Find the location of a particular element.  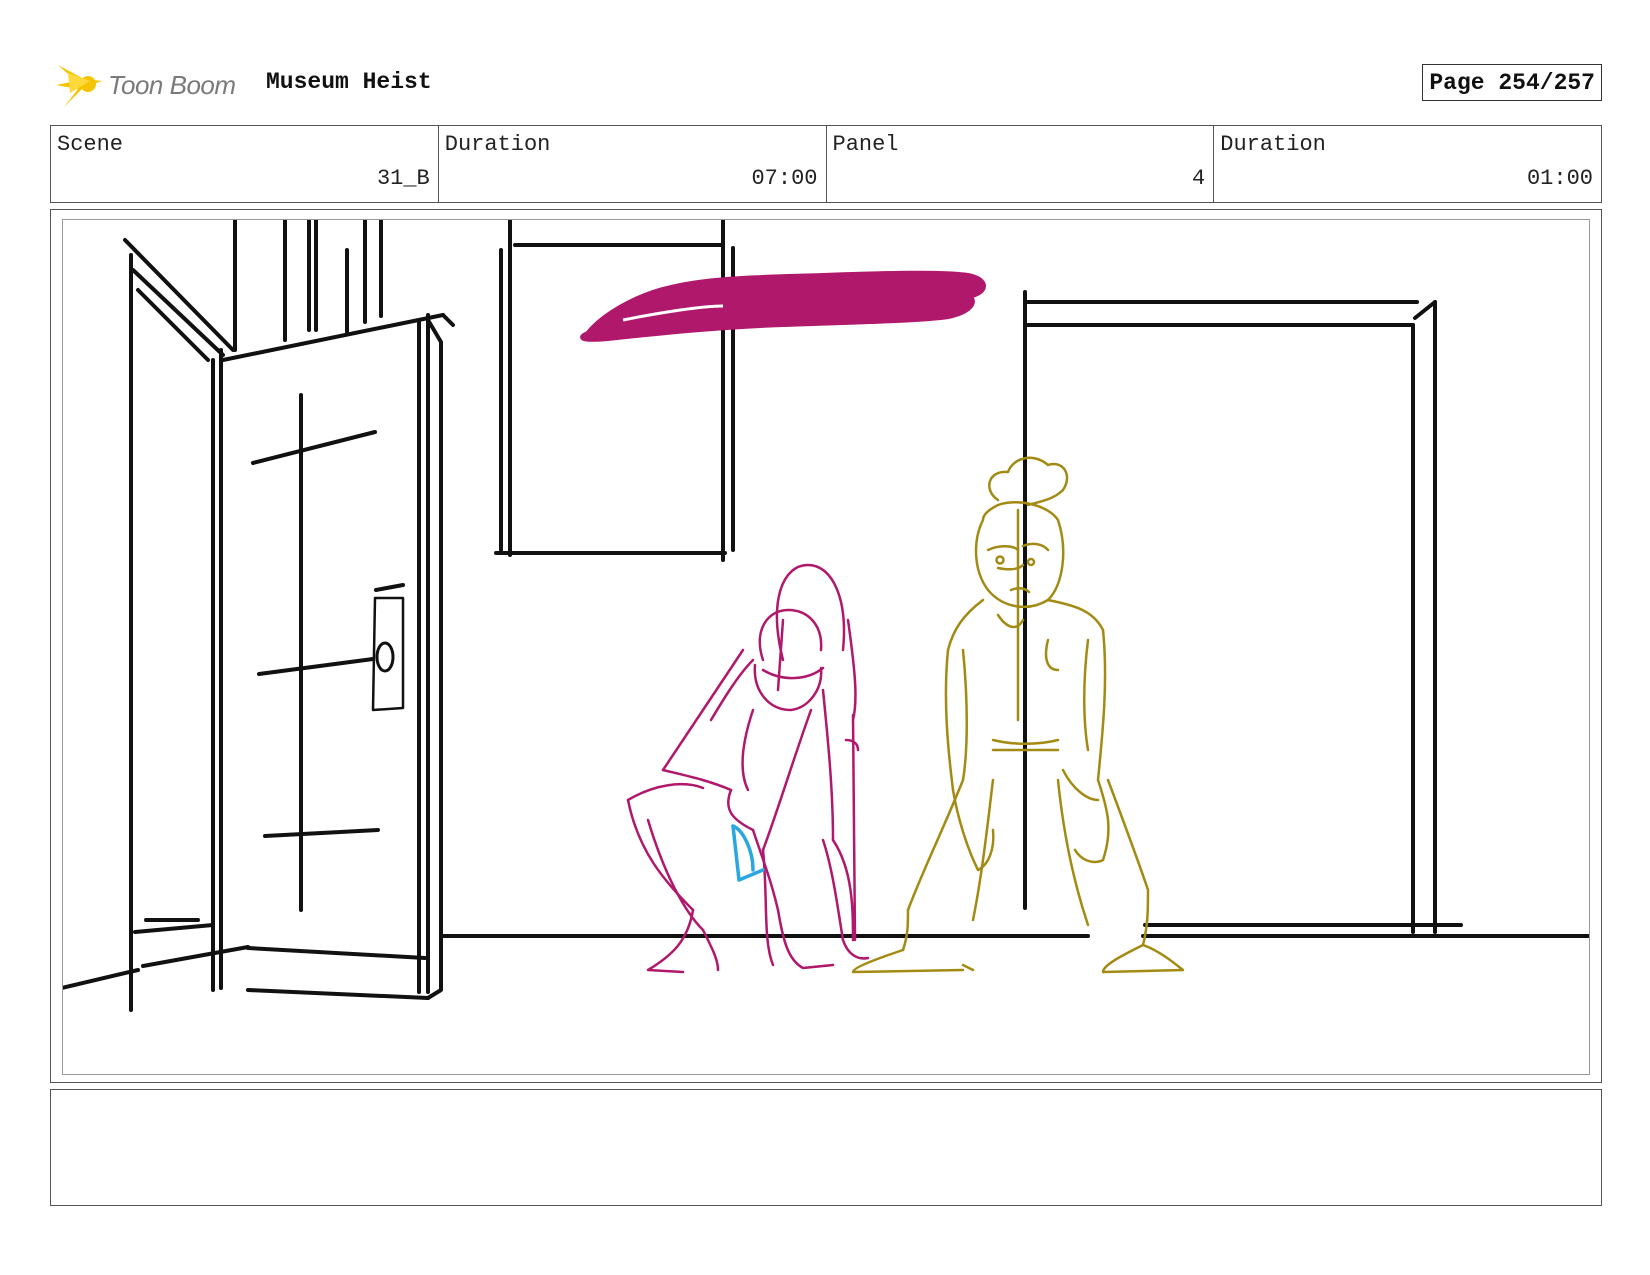

character-olive is located at coordinates (1018, 715).